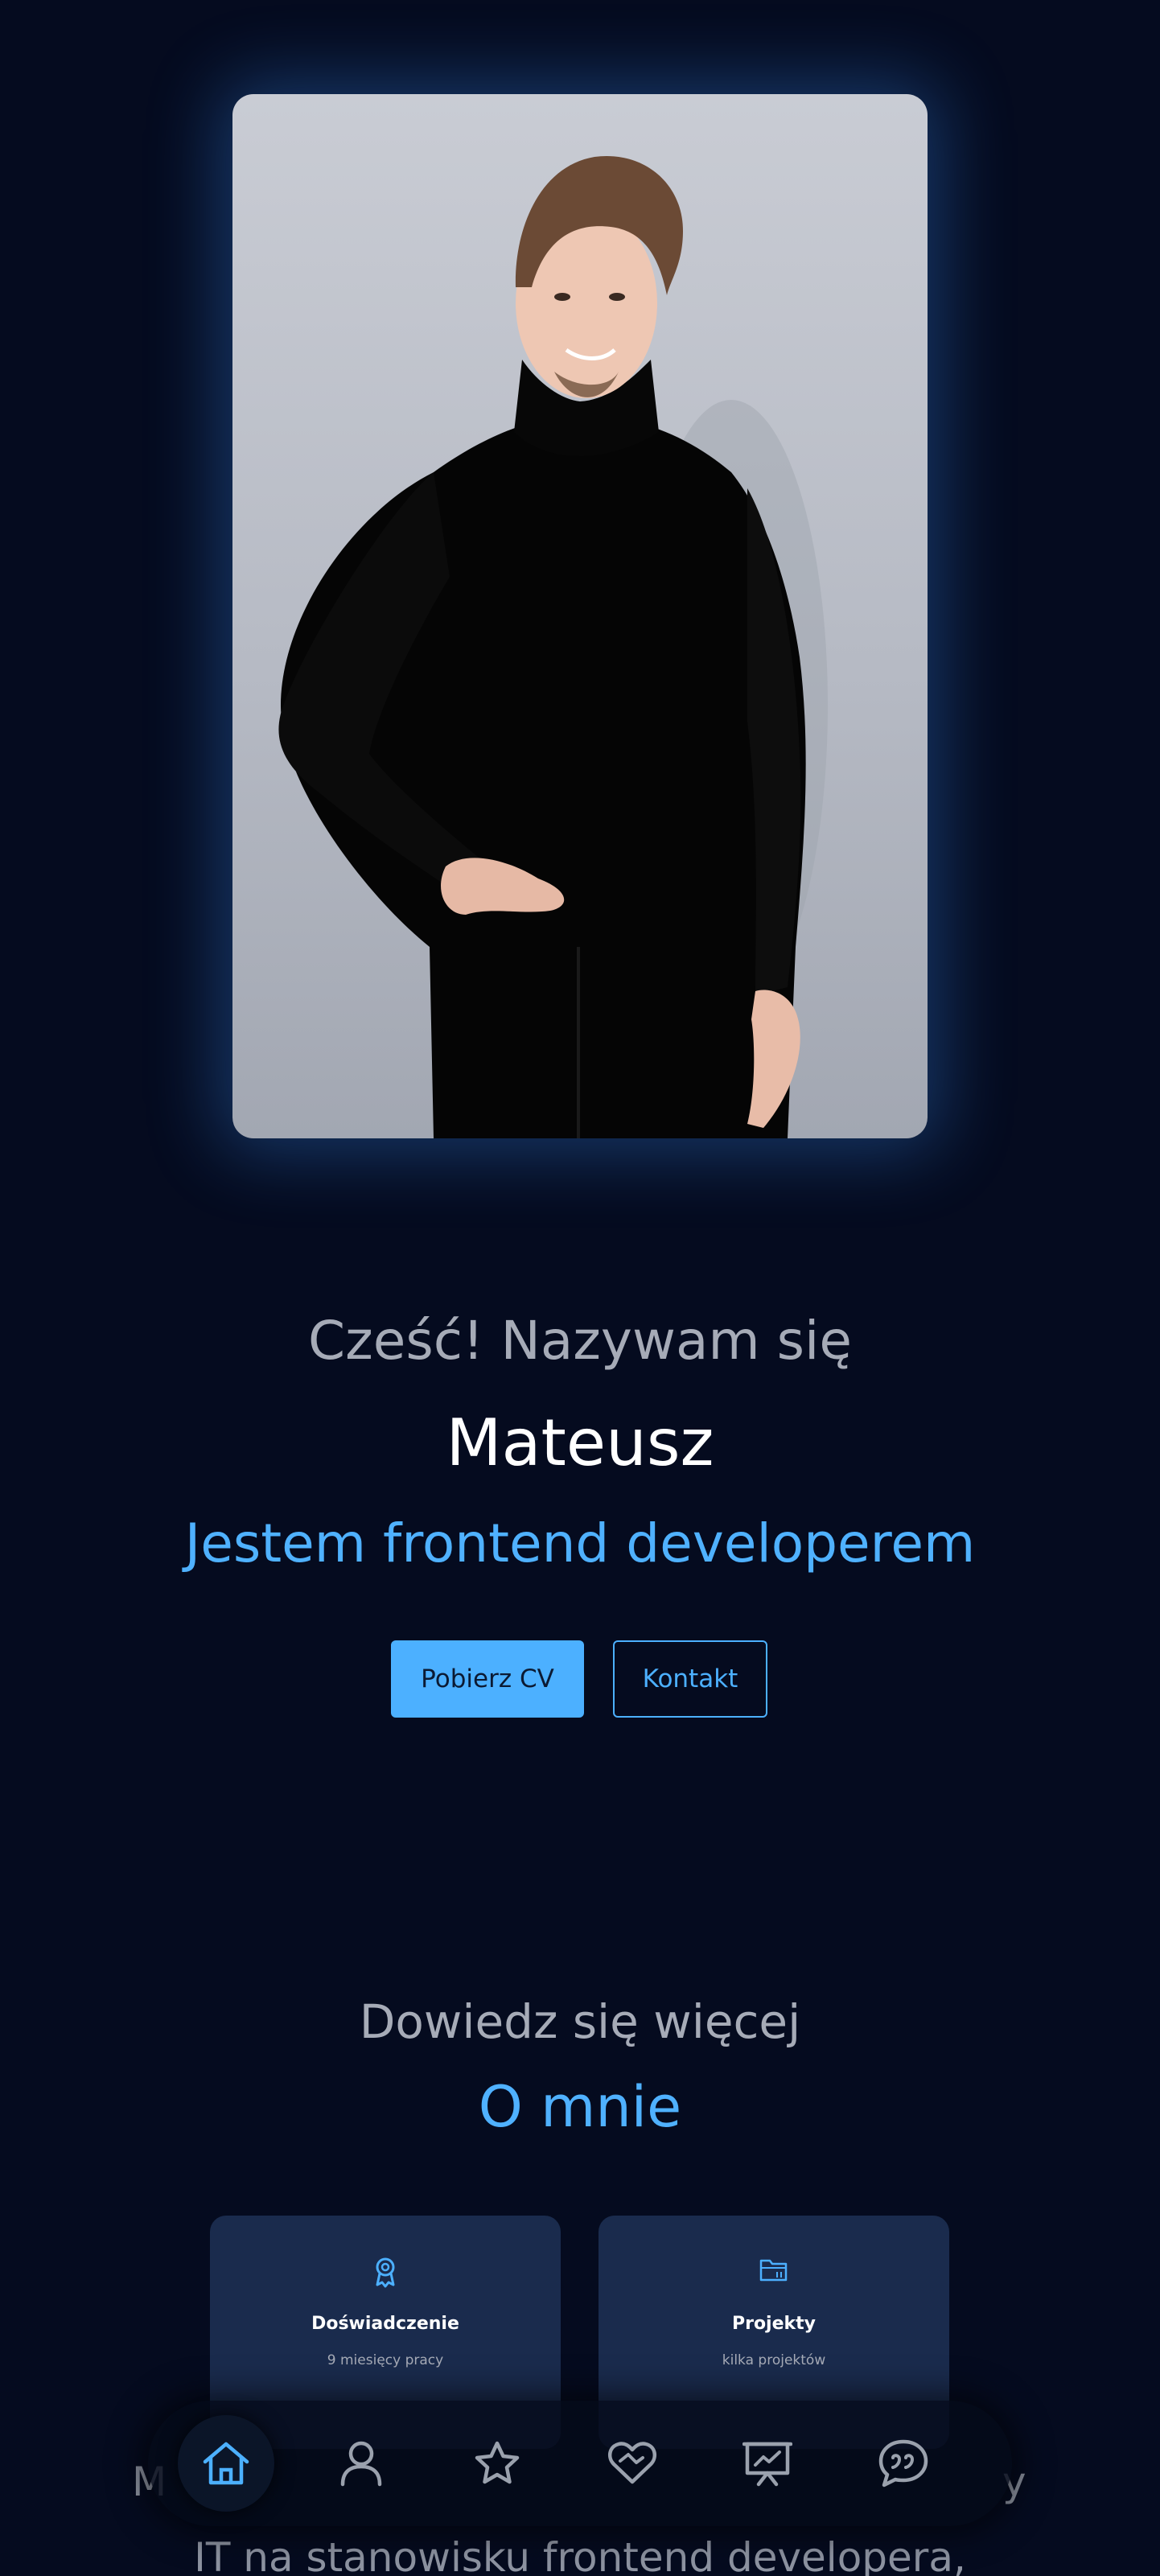  What do you see at coordinates (385, 2272) in the screenshot?
I see `award-icon` at bounding box center [385, 2272].